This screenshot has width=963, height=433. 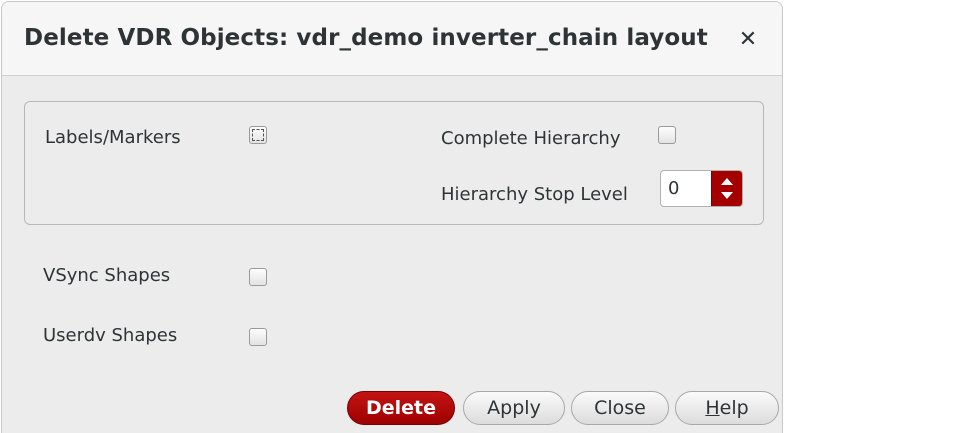 What do you see at coordinates (712, 408) in the screenshot?
I see `help-mnemonic: H` at bounding box center [712, 408].